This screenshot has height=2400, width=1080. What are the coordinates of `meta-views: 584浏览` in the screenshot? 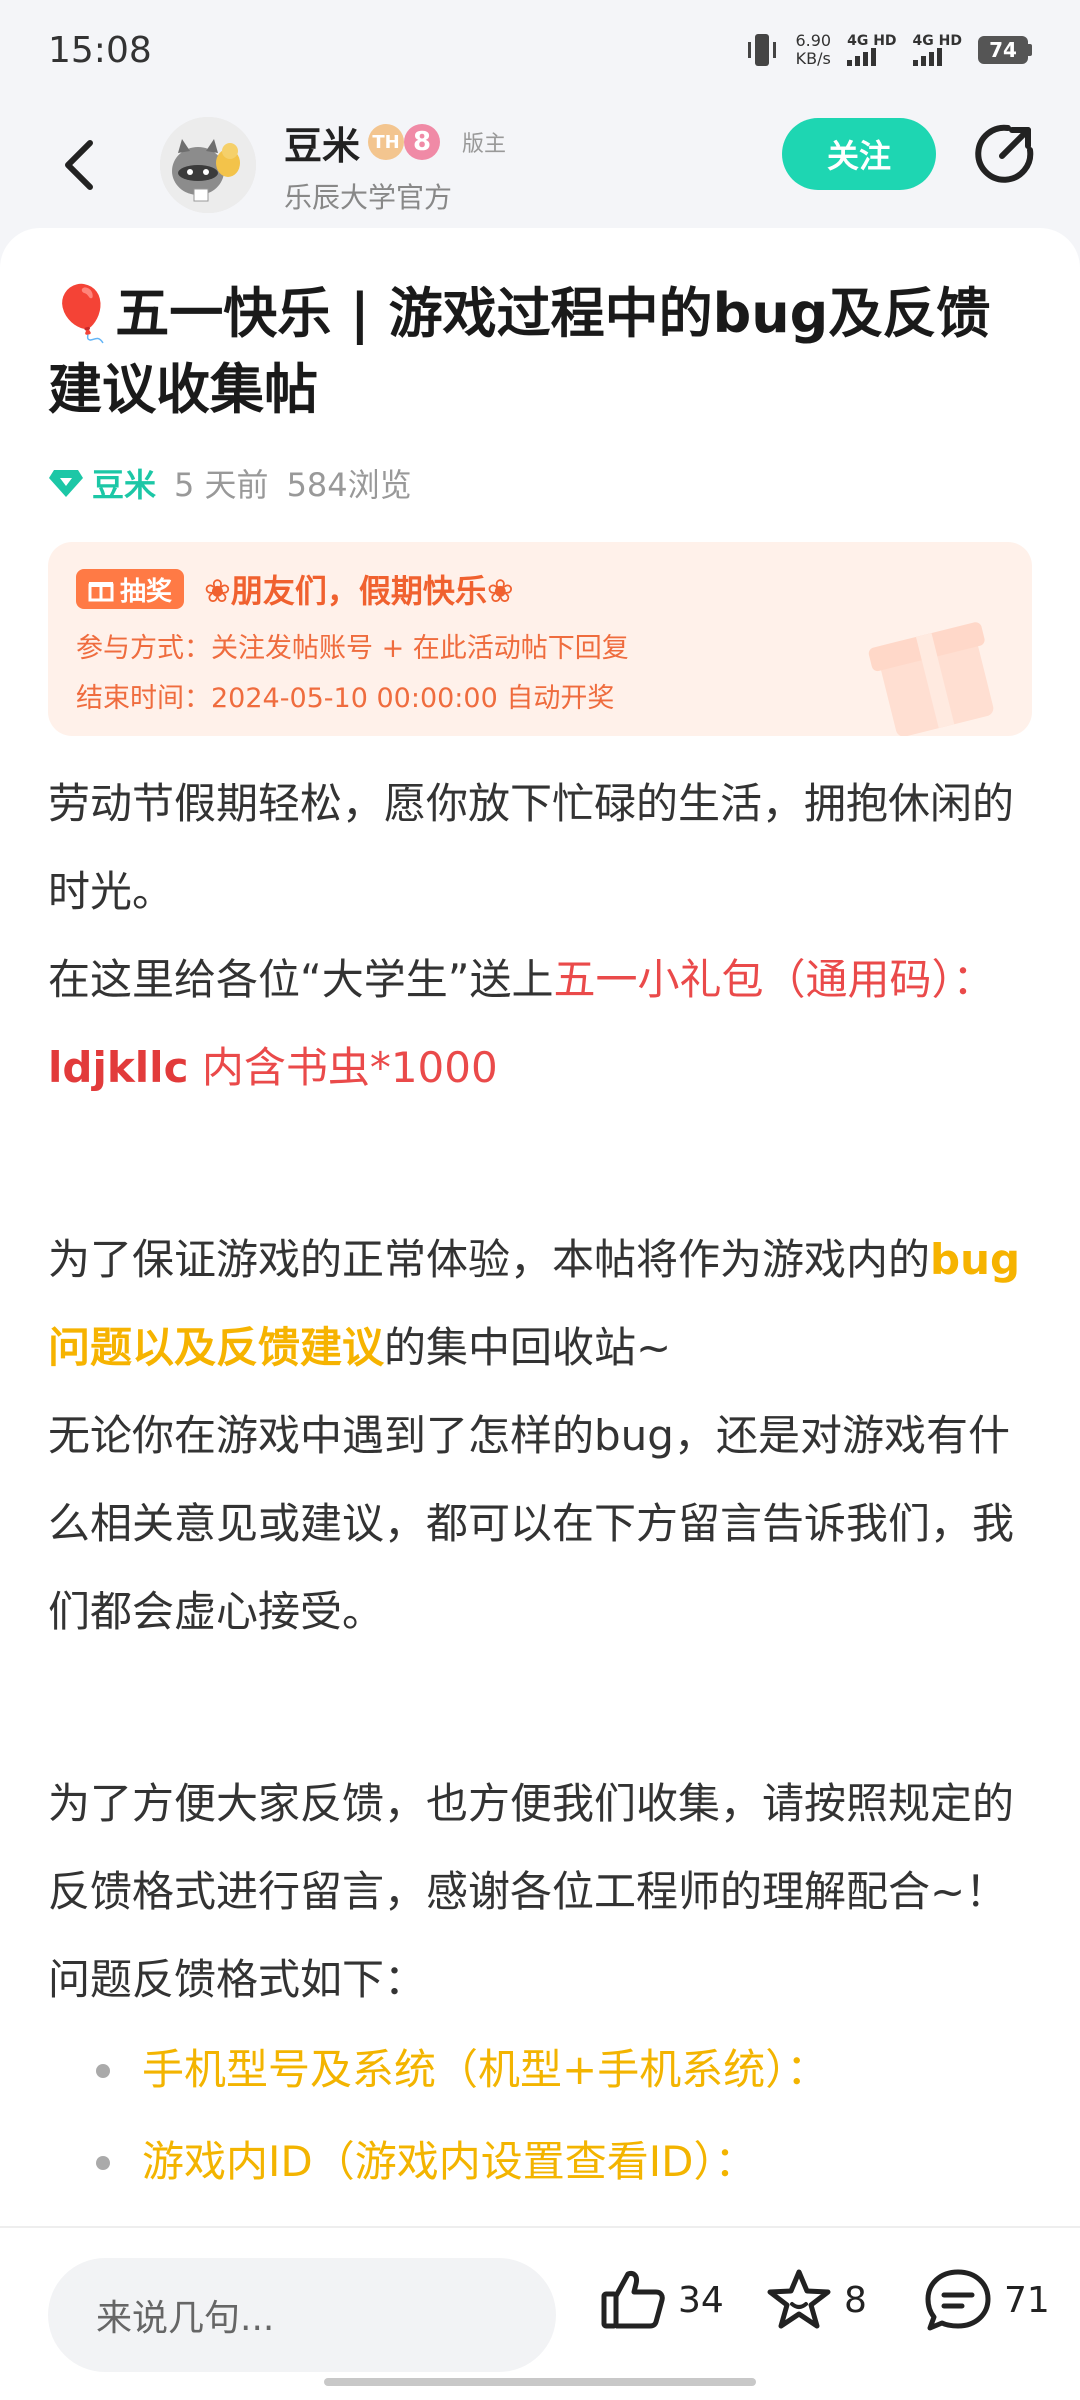 It's located at (349, 485).